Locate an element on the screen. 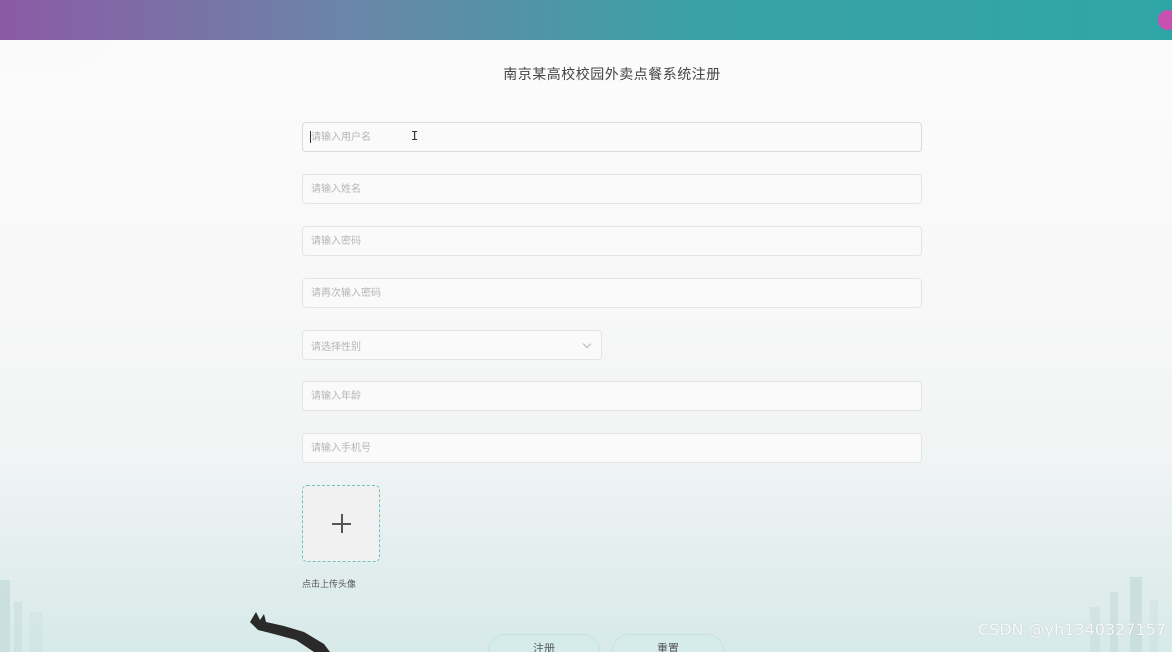  phone-input is located at coordinates (612, 448).